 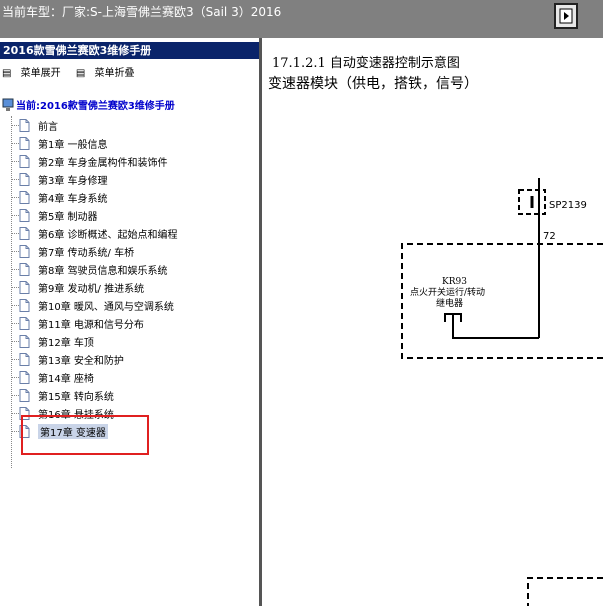 I want to click on expand-menu-button: ▤ 菜单展开, so click(x=36, y=73).